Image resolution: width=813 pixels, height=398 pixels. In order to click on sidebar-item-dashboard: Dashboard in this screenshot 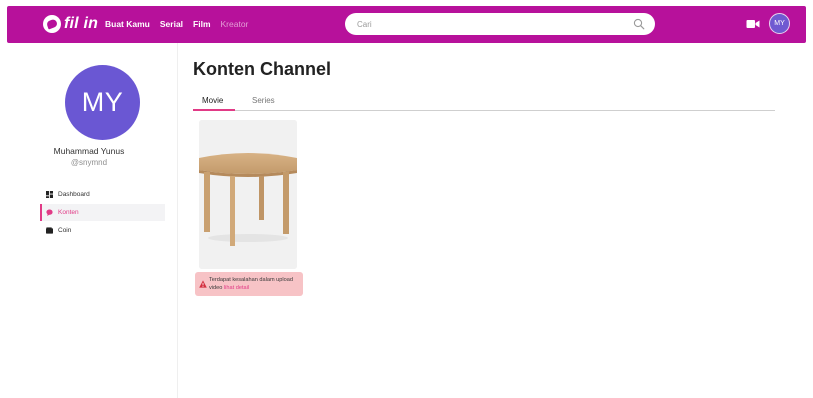, I will do `click(102, 194)`.